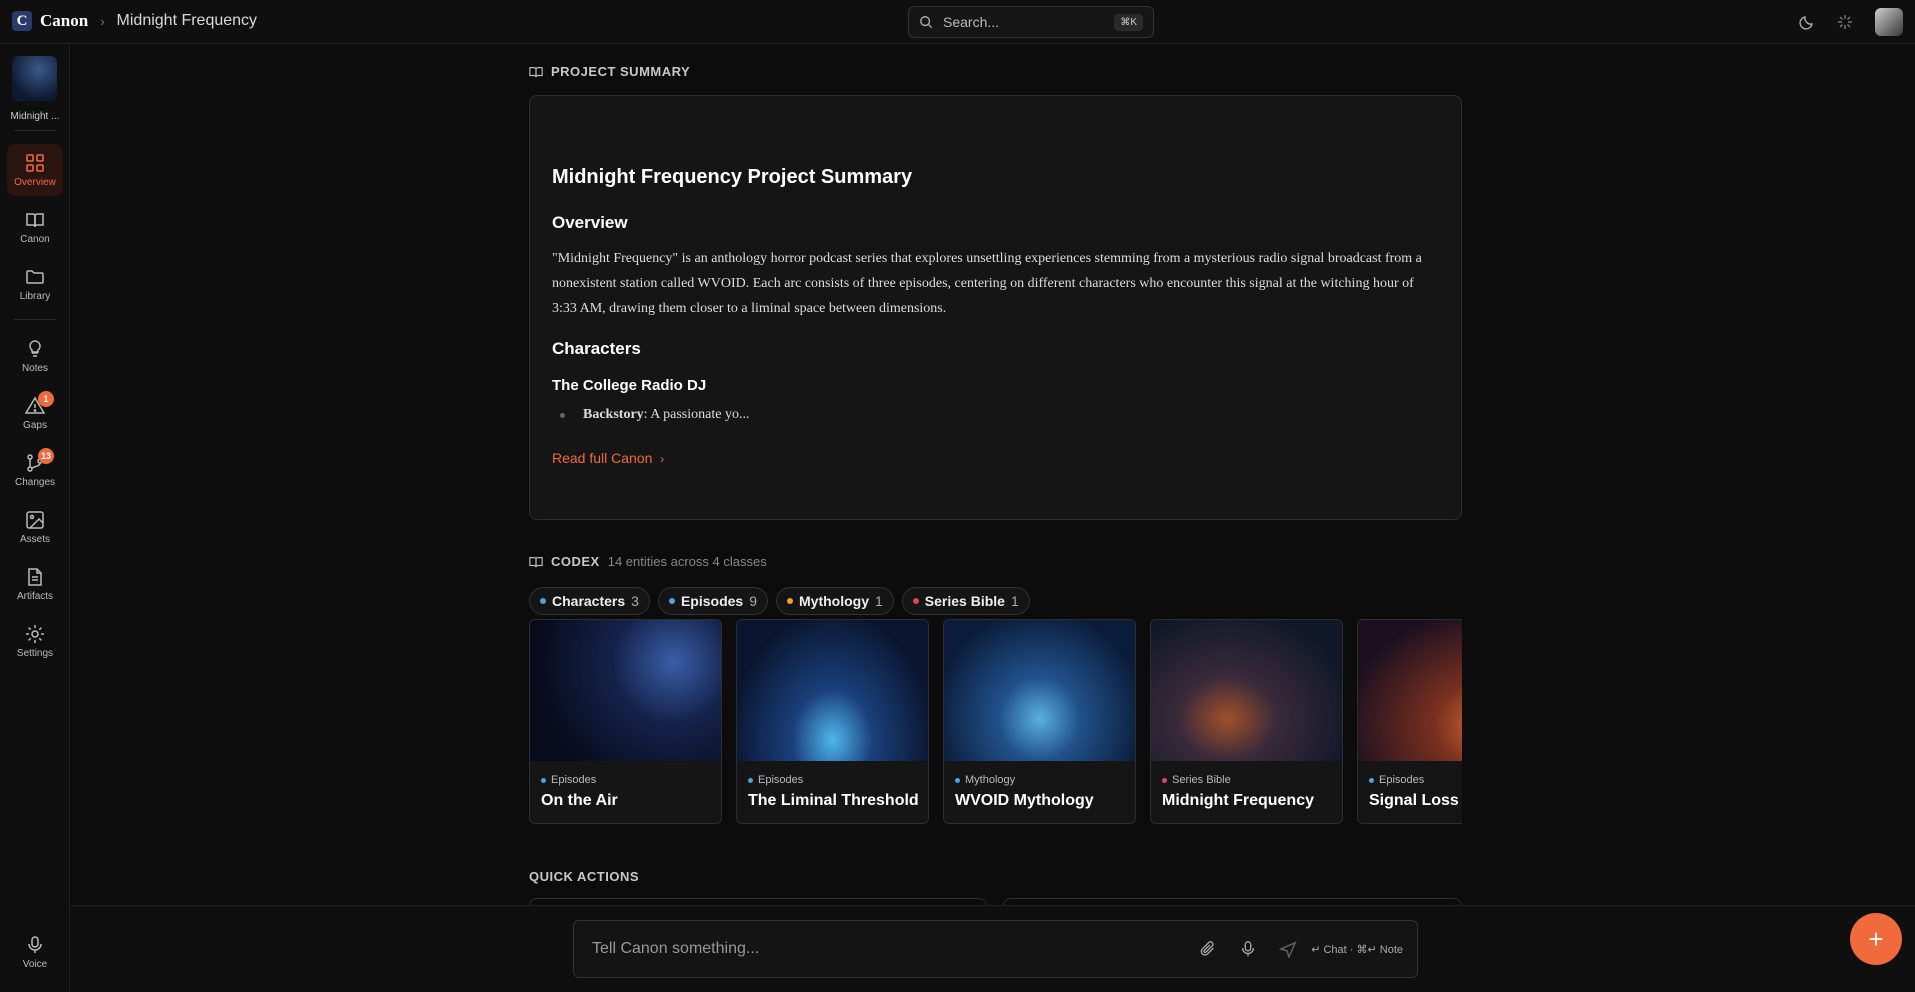 The image size is (1915, 992). Describe the element at coordinates (621, 71) in the screenshot. I see `section-title: PROJECT SUMMARY` at that location.